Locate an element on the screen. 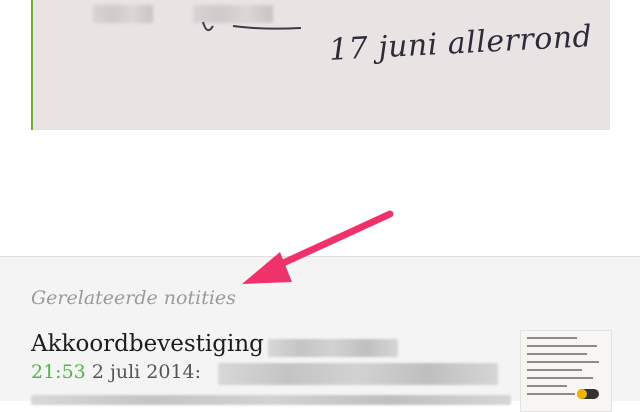 The height and width of the screenshot is (412, 640). annotation-arrow-icon is located at coordinates (318, 247).